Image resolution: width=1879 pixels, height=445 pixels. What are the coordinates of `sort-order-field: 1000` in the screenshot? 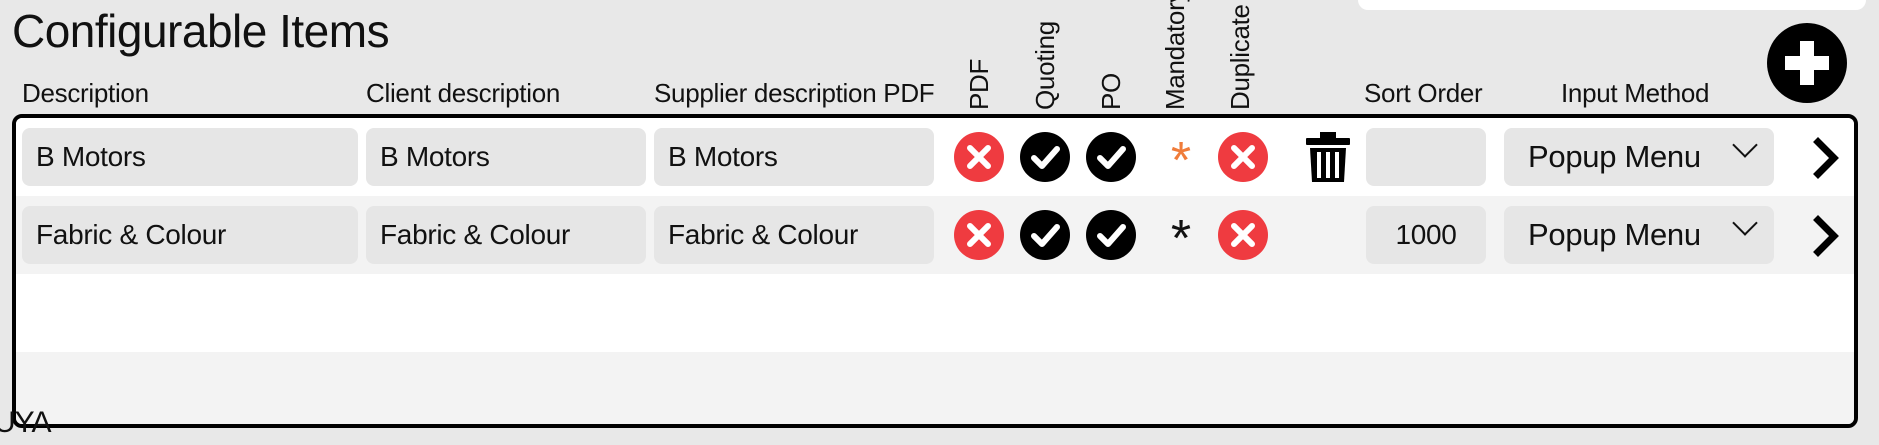 It's located at (1426, 235).